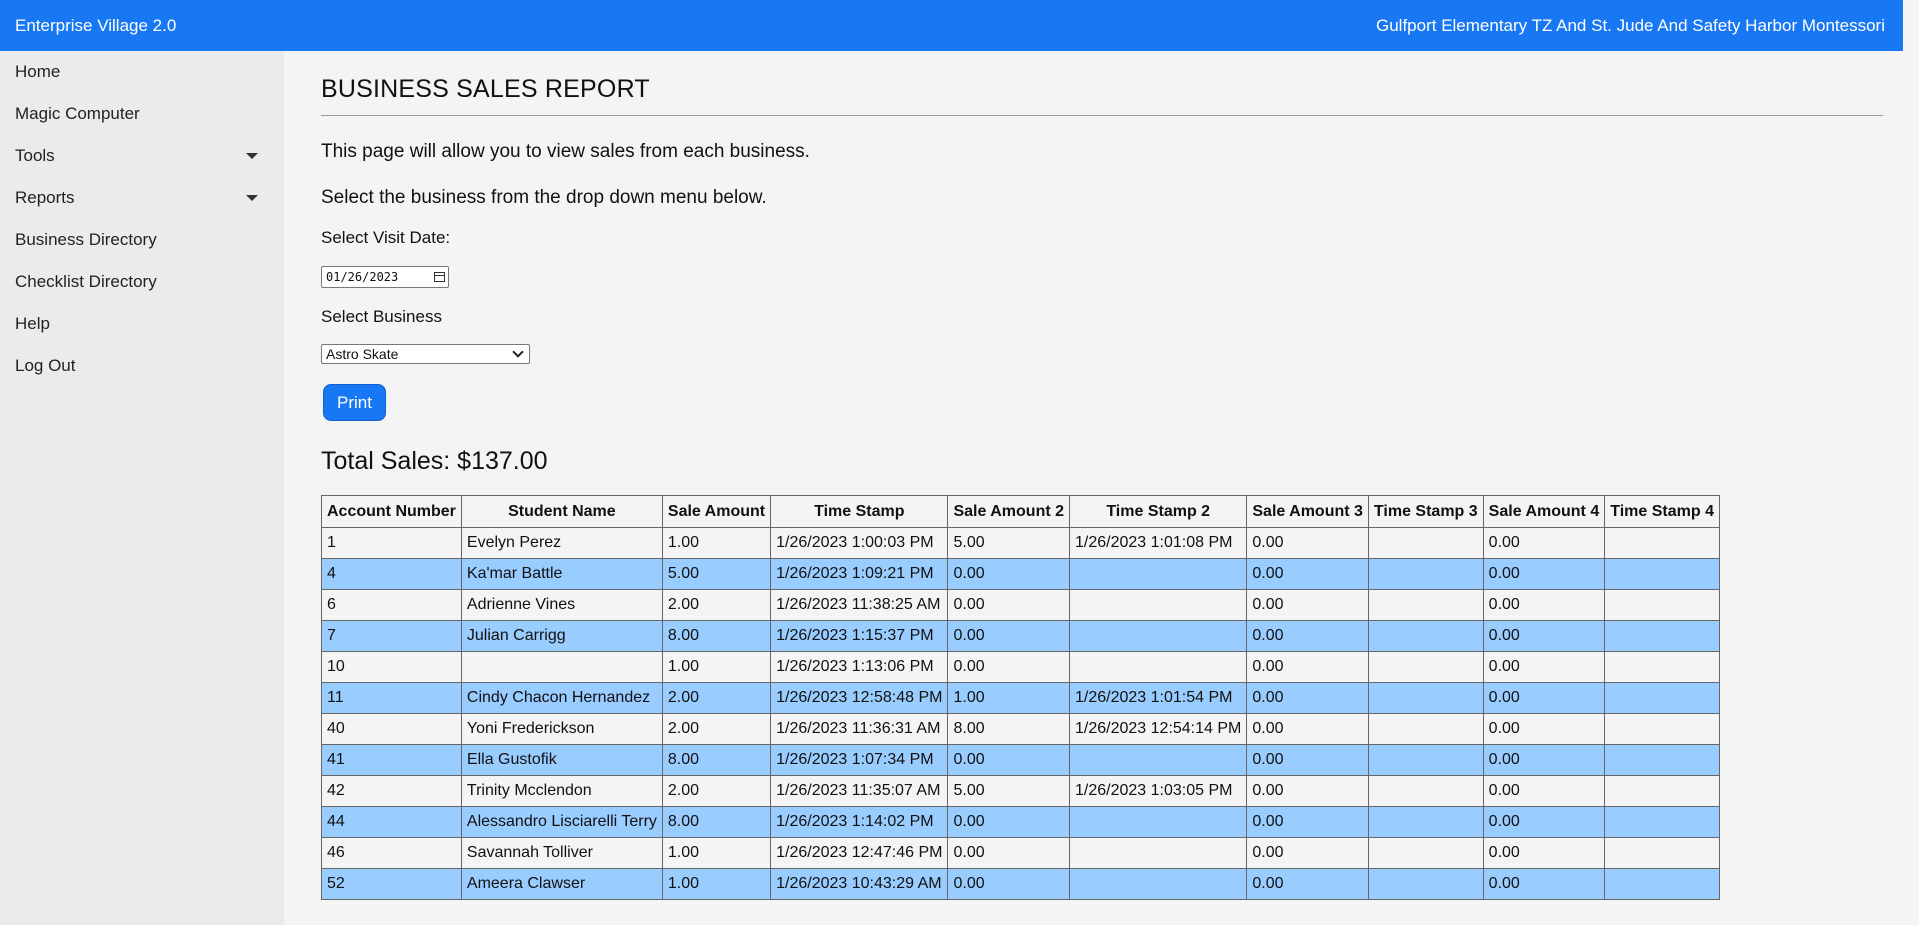 The width and height of the screenshot is (1919, 925). What do you see at coordinates (439, 277) in the screenshot?
I see `calendar-icon` at bounding box center [439, 277].